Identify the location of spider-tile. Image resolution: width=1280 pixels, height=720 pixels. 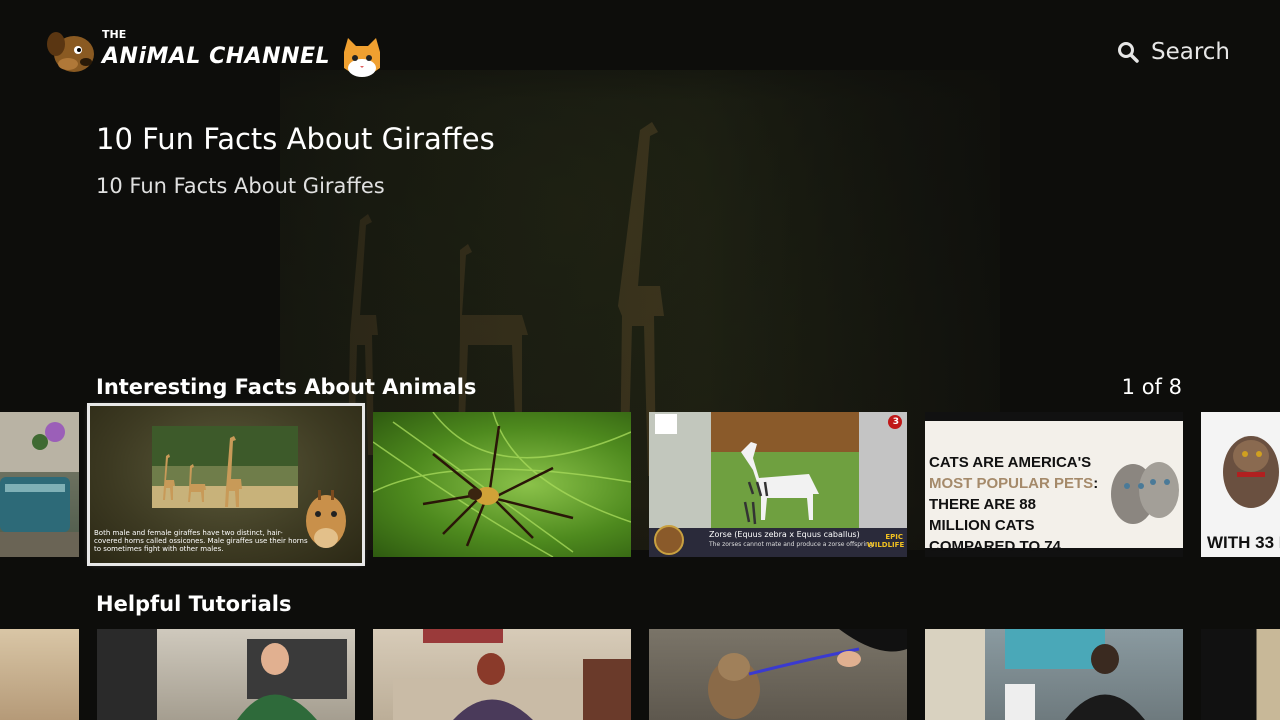
(502, 484).